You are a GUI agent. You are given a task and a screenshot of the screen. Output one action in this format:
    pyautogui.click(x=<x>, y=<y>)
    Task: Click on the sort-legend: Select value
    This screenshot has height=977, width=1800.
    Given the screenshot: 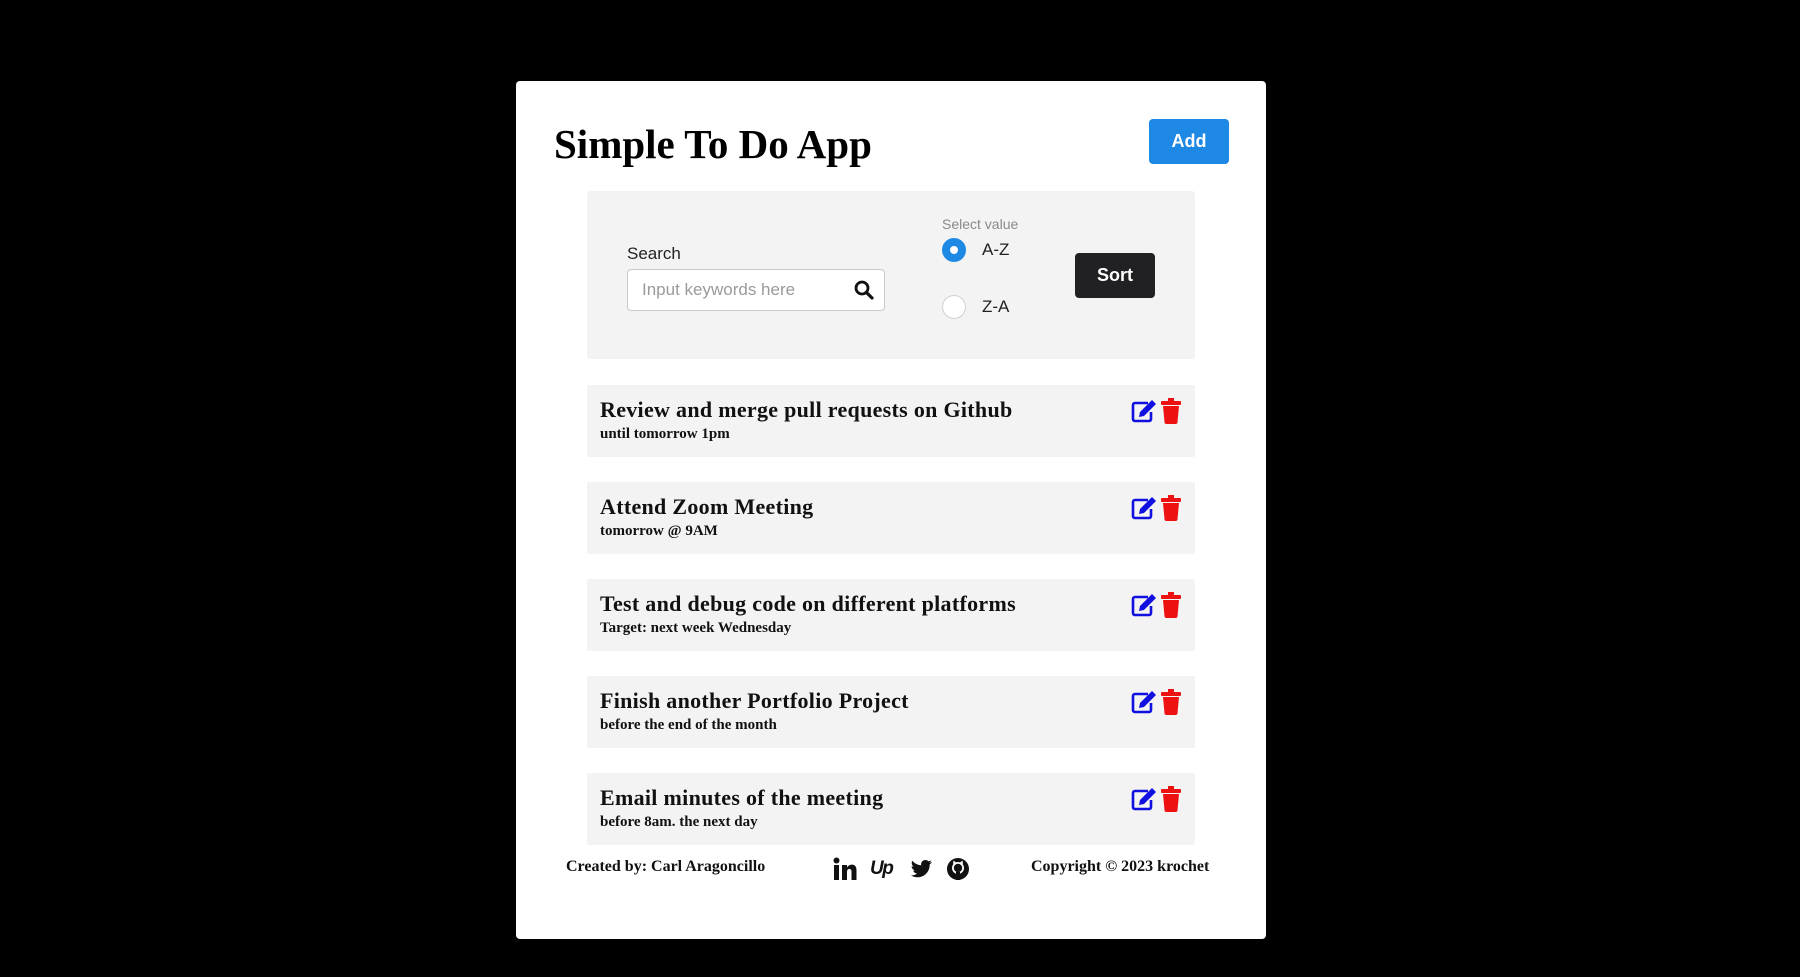 What is the action you would take?
    pyautogui.click(x=980, y=224)
    